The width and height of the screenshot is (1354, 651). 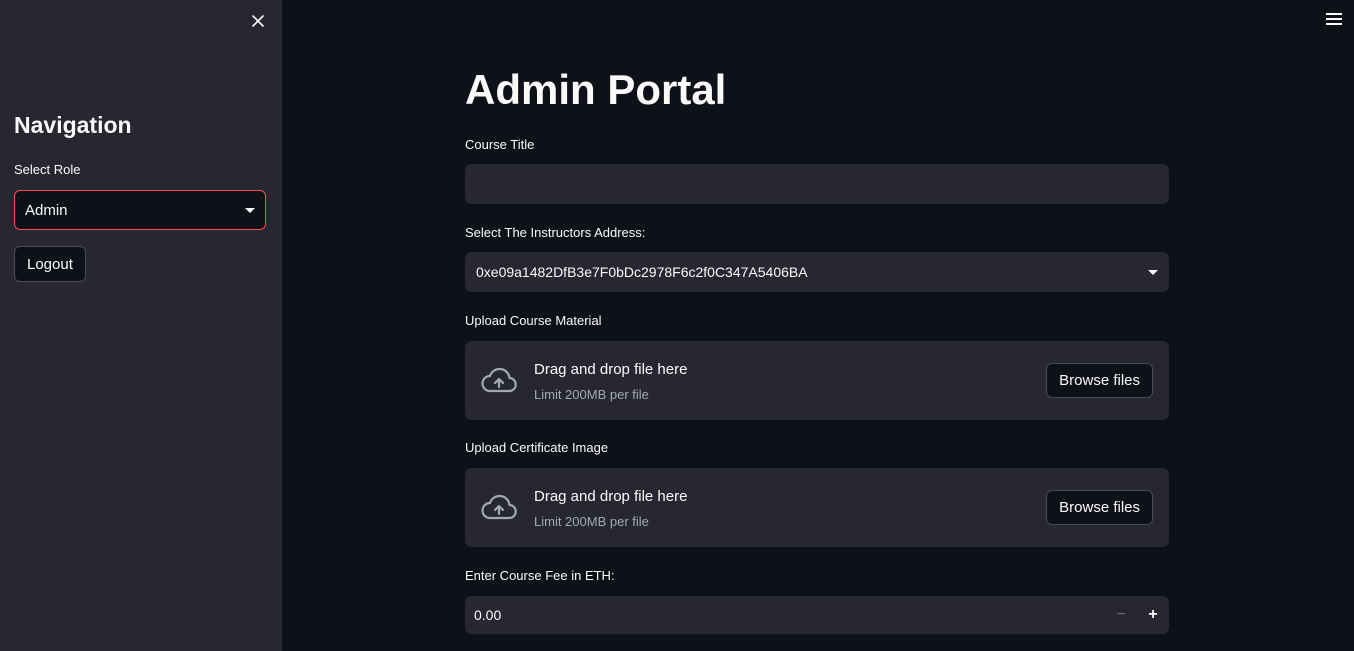 What do you see at coordinates (596, 89) in the screenshot?
I see `page-title: Admin Portal` at bounding box center [596, 89].